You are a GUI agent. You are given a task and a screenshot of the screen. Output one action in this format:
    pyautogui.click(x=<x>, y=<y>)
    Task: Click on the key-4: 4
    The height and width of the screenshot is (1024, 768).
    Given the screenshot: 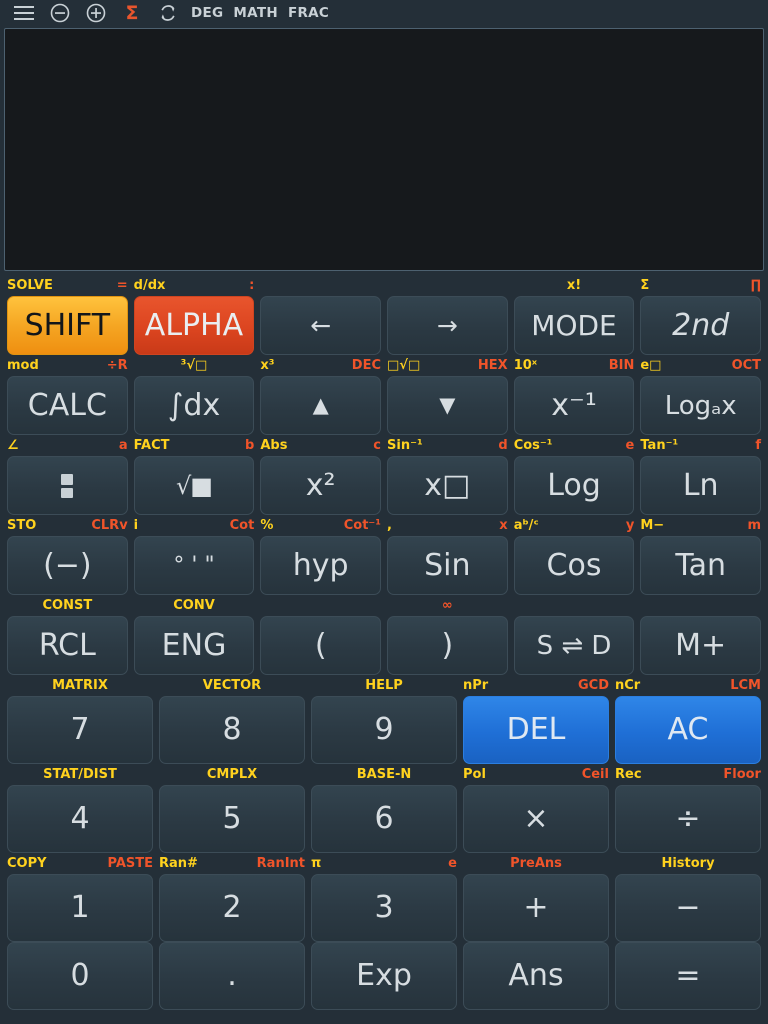 What is the action you would take?
    pyautogui.click(x=80, y=819)
    